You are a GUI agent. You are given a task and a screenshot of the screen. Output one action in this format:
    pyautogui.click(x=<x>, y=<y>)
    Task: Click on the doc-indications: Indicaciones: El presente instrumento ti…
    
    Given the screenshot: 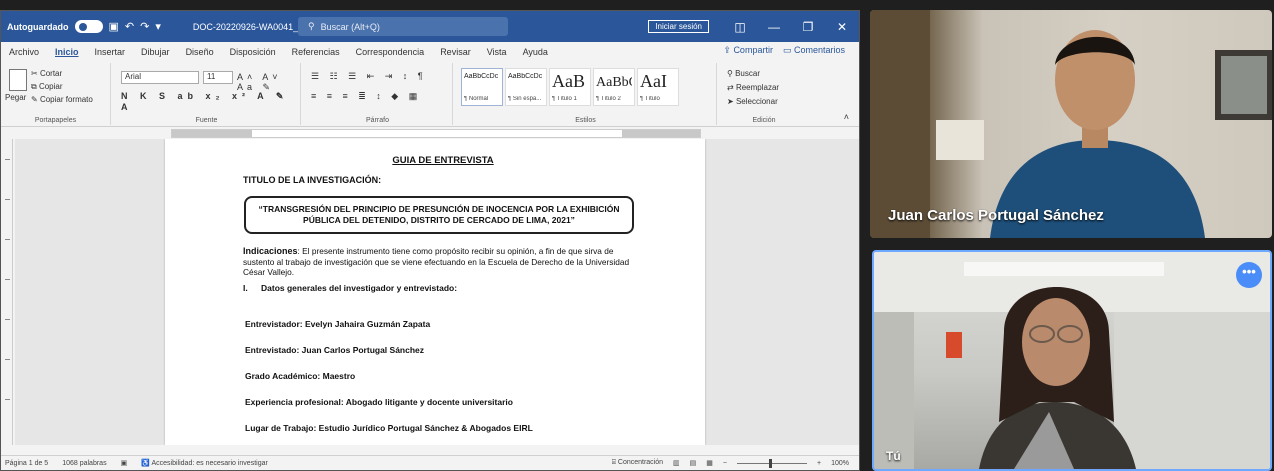 What is the action you would take?
    pyautogui.click(x=443, y=262)
    